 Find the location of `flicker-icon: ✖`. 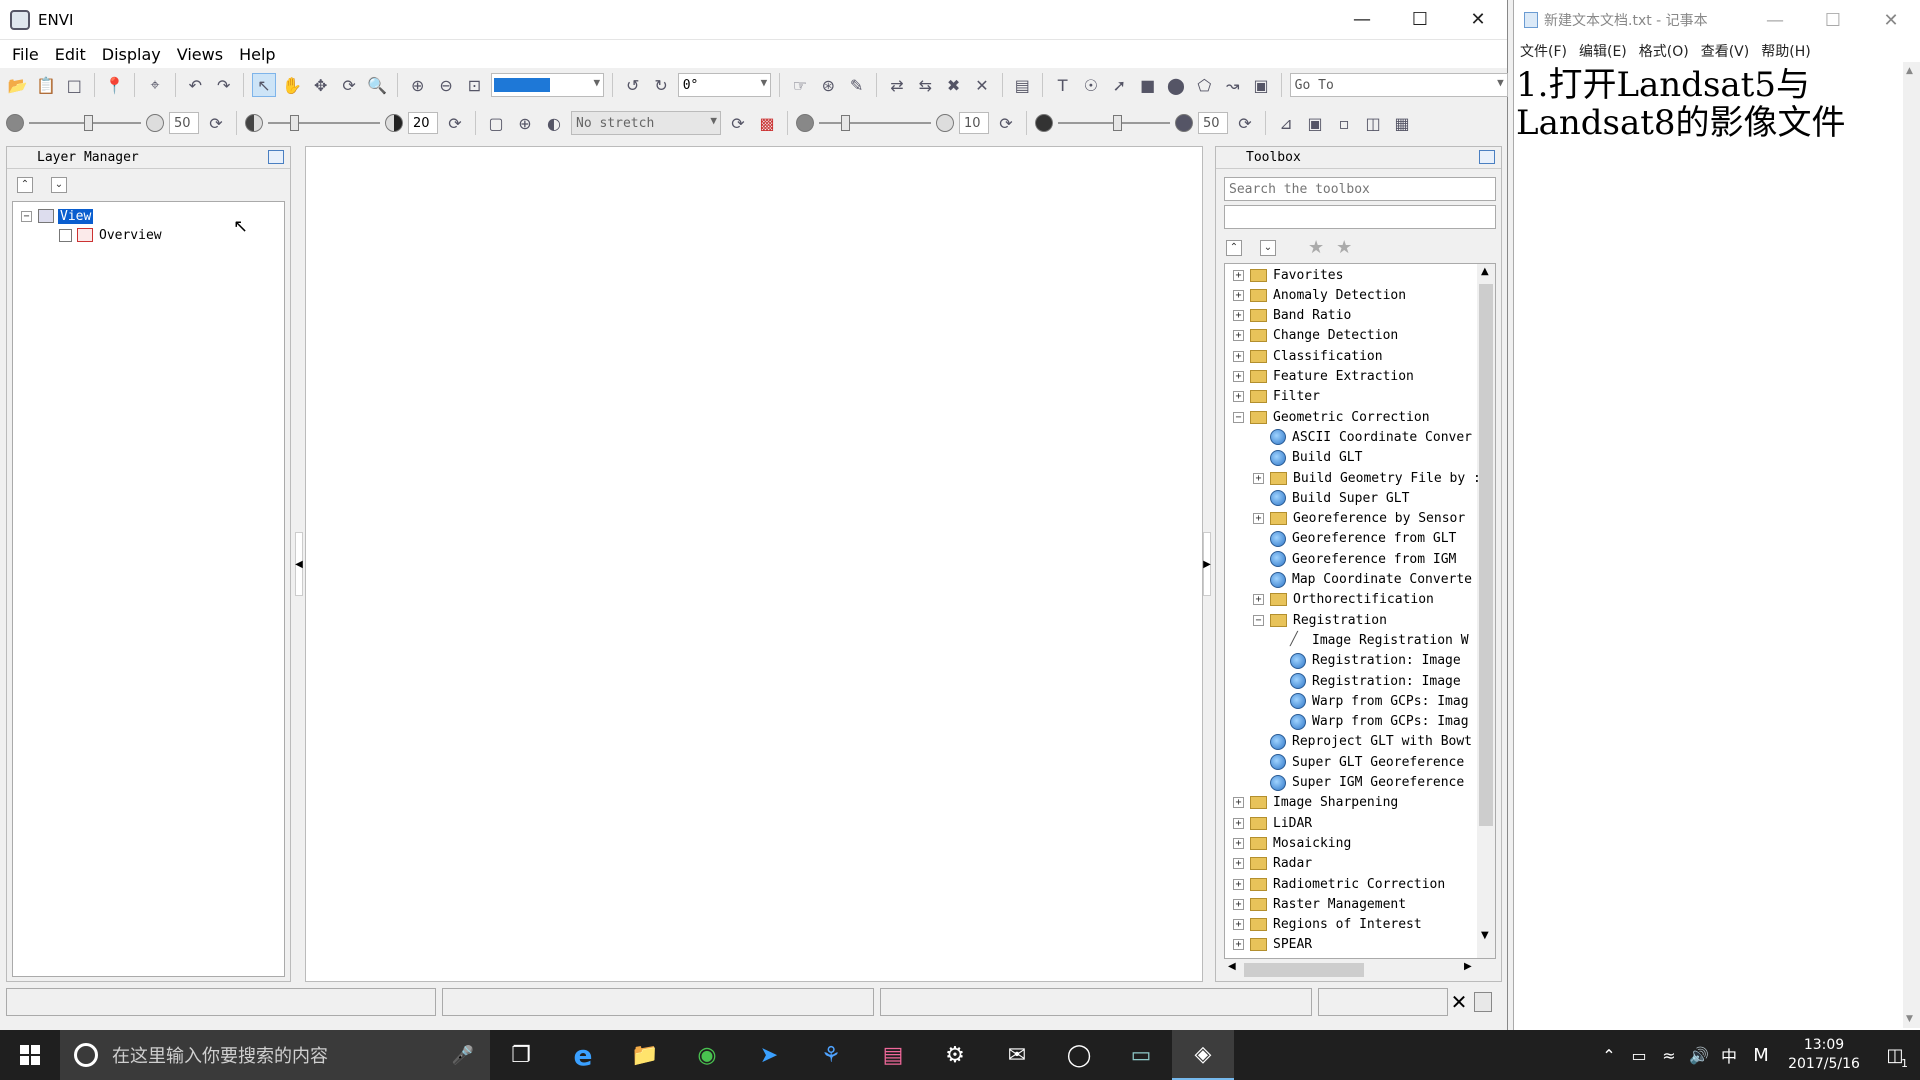

flicker-icon: ✖ is located at coordinates (953, 85).